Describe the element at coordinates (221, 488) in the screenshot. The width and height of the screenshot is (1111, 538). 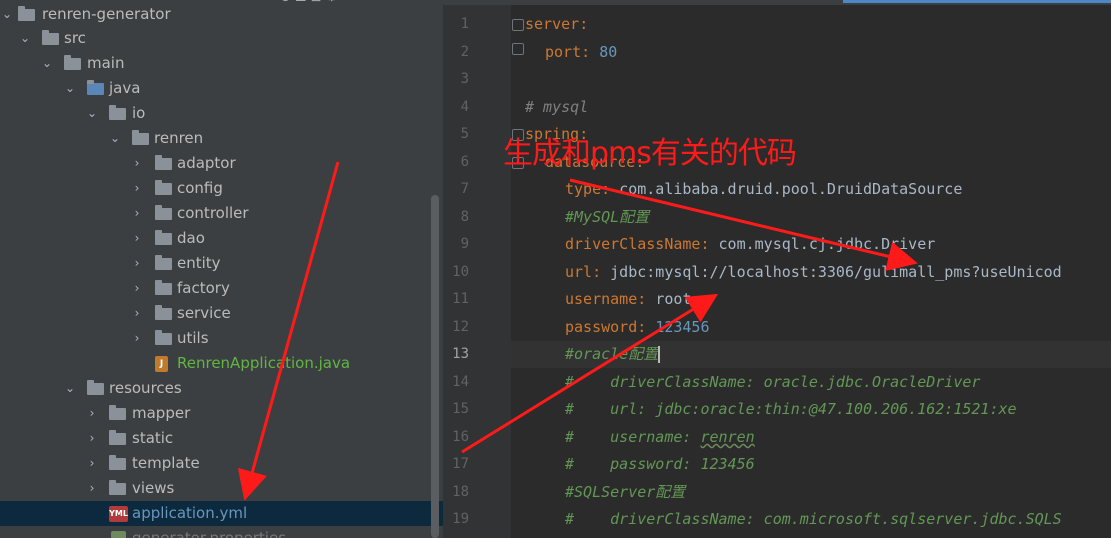
I see `tree-item-resource-folder: › views` at that location.